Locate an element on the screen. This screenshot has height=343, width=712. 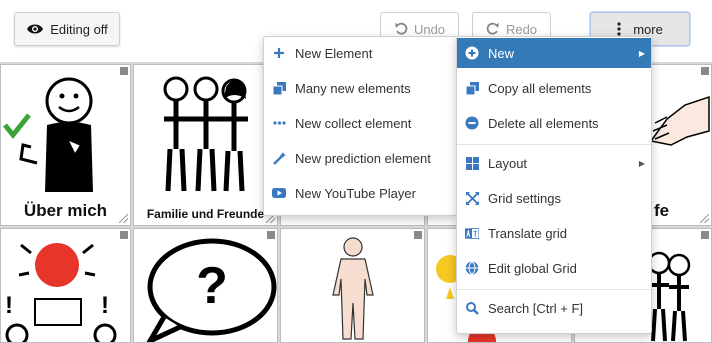
eye-icon is located at coordinates (35, 29).